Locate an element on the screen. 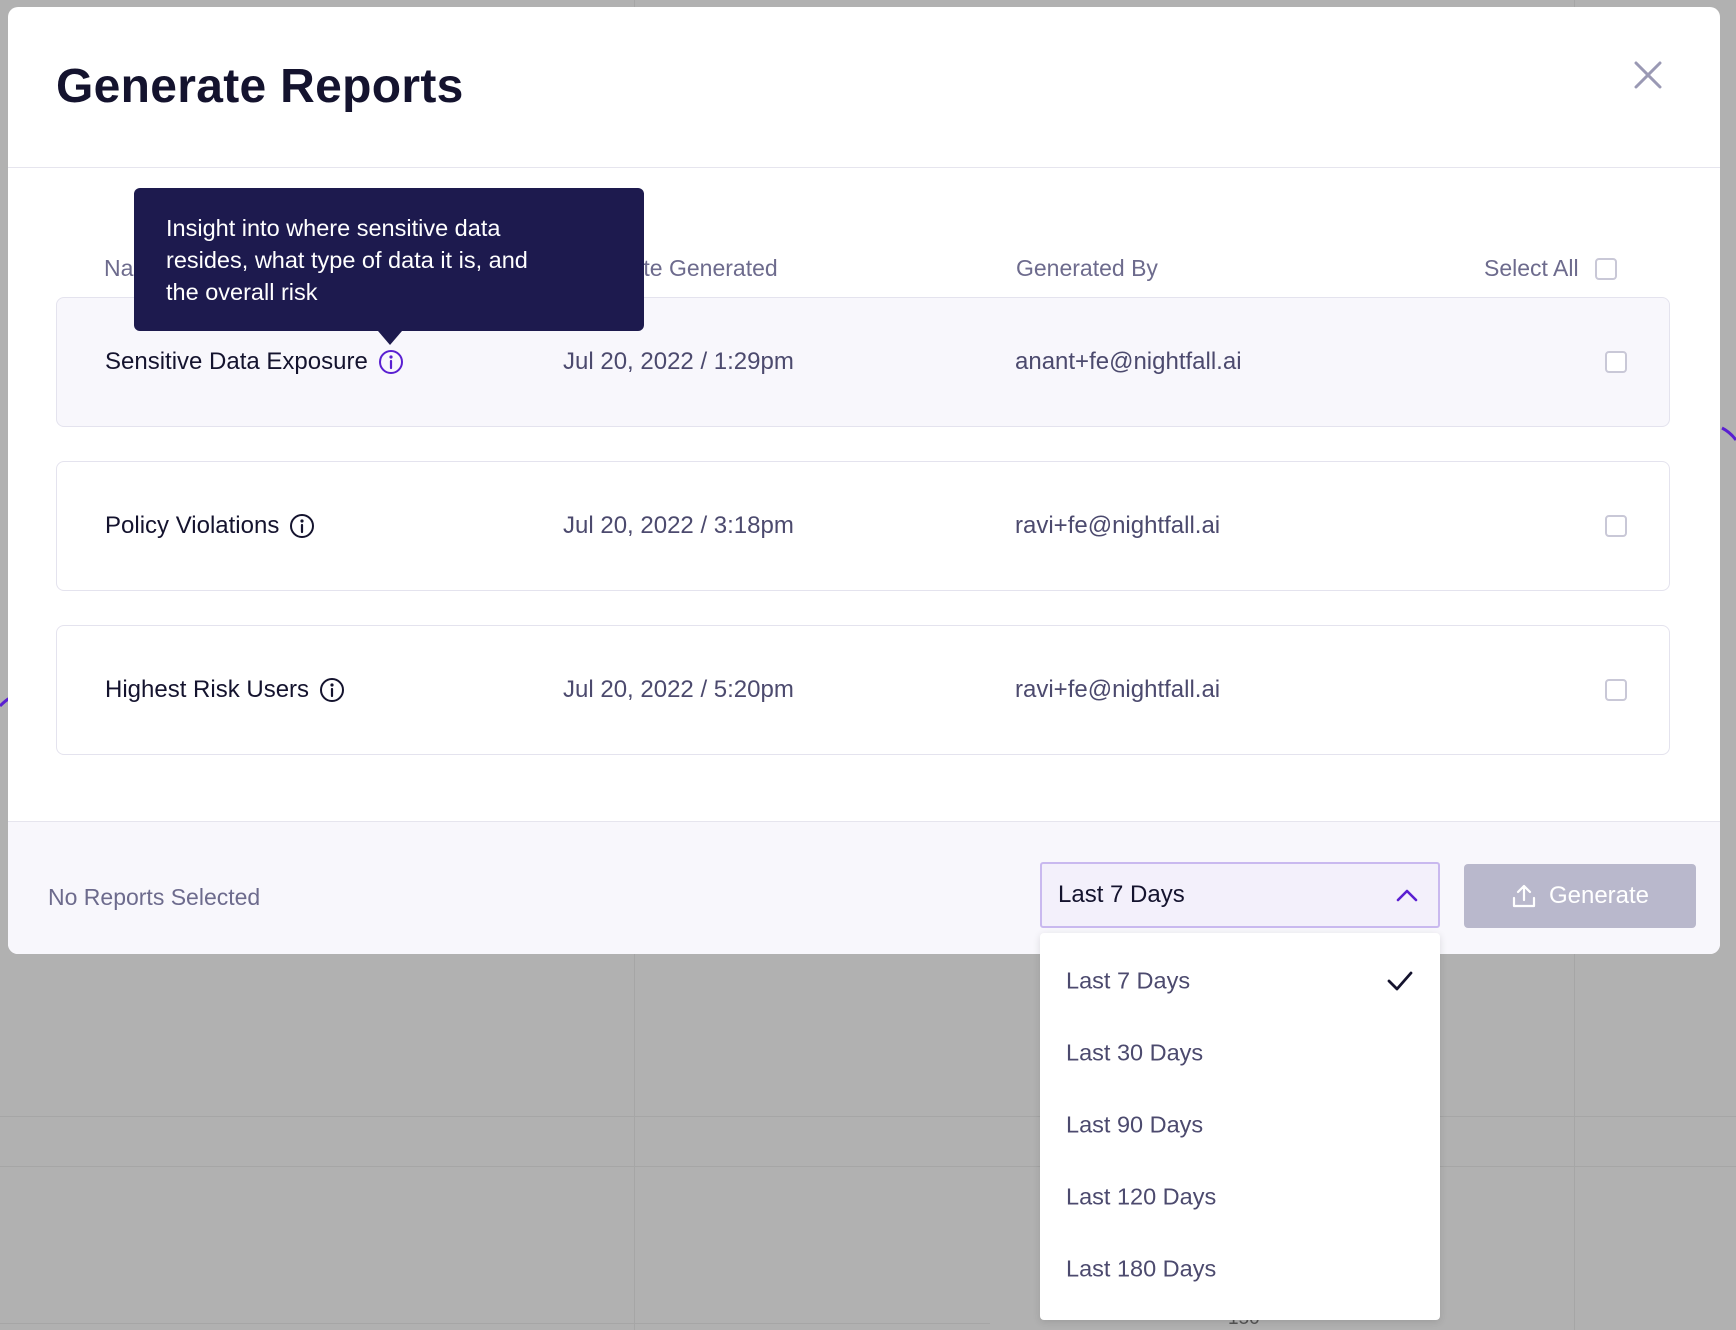  menu-option-last-7-days: Last 7 Days is located at coordinates (1240, 981).